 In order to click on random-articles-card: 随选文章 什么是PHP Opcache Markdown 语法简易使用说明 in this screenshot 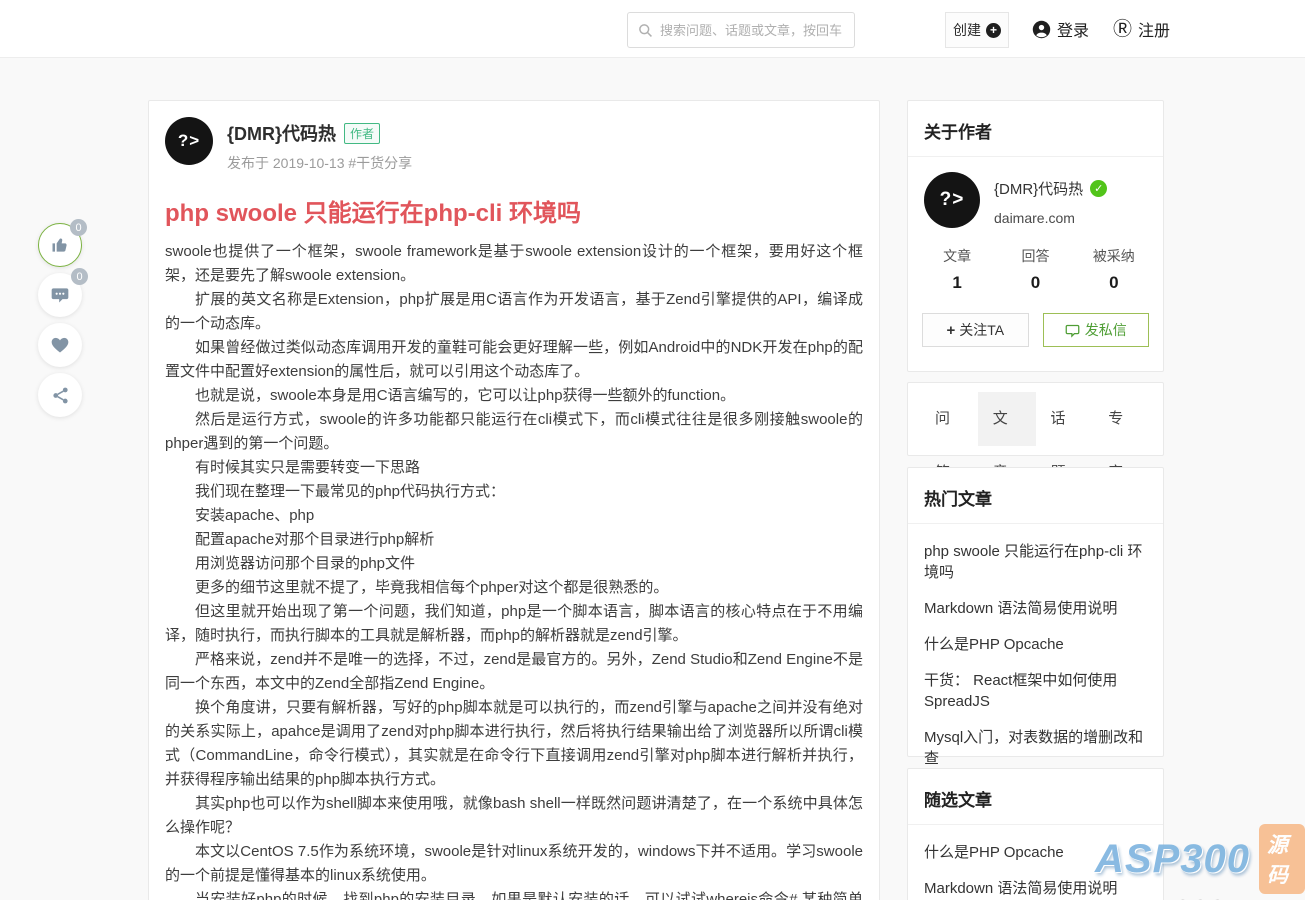, I will do `click(1035, 834)`.